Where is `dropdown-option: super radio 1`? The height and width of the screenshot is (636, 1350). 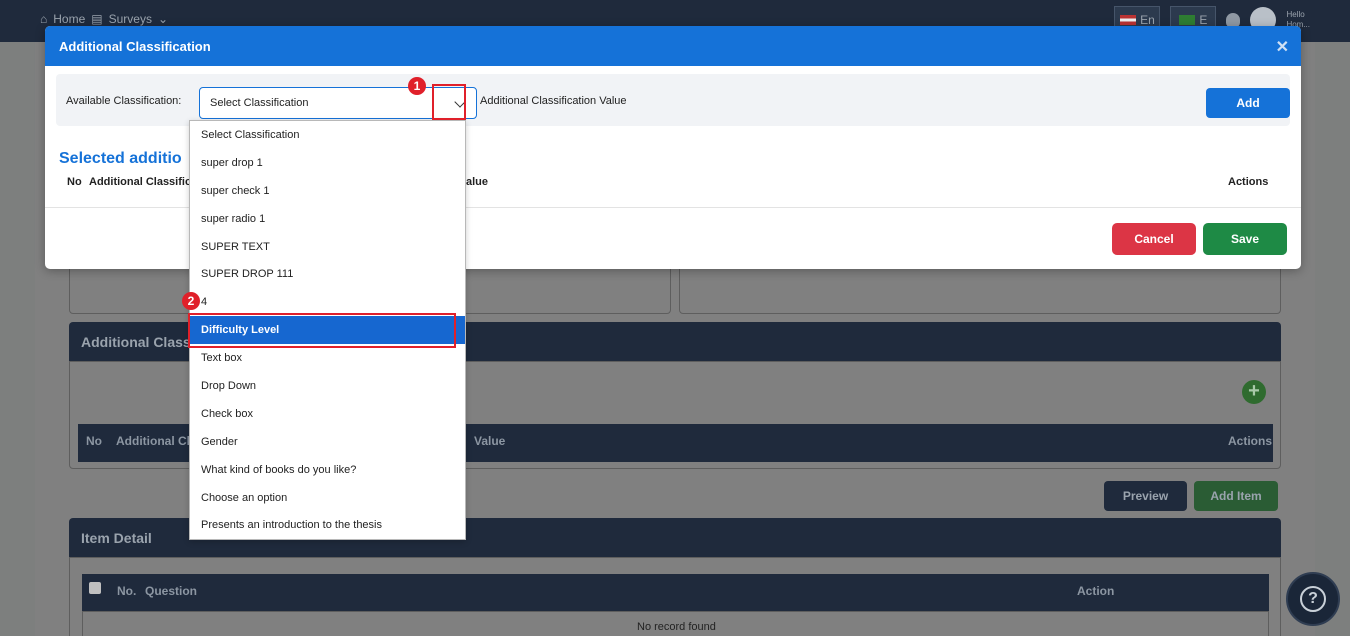
dropdown-option: super radio 1 is located at coordinates (327, 219).